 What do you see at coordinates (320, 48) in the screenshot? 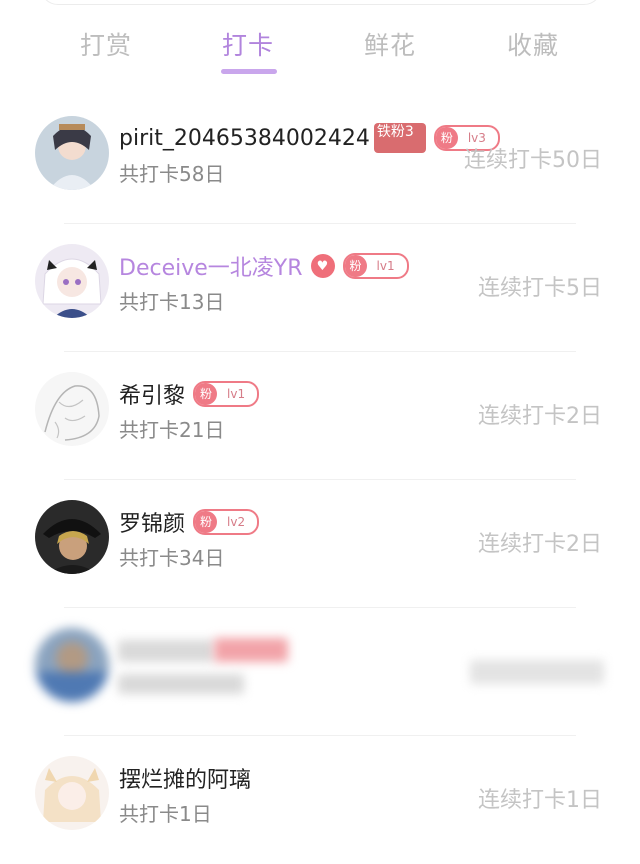
I see `tab-bar: 打赏 打卡 鲜花 收藏` at bounding box center [320, 48].